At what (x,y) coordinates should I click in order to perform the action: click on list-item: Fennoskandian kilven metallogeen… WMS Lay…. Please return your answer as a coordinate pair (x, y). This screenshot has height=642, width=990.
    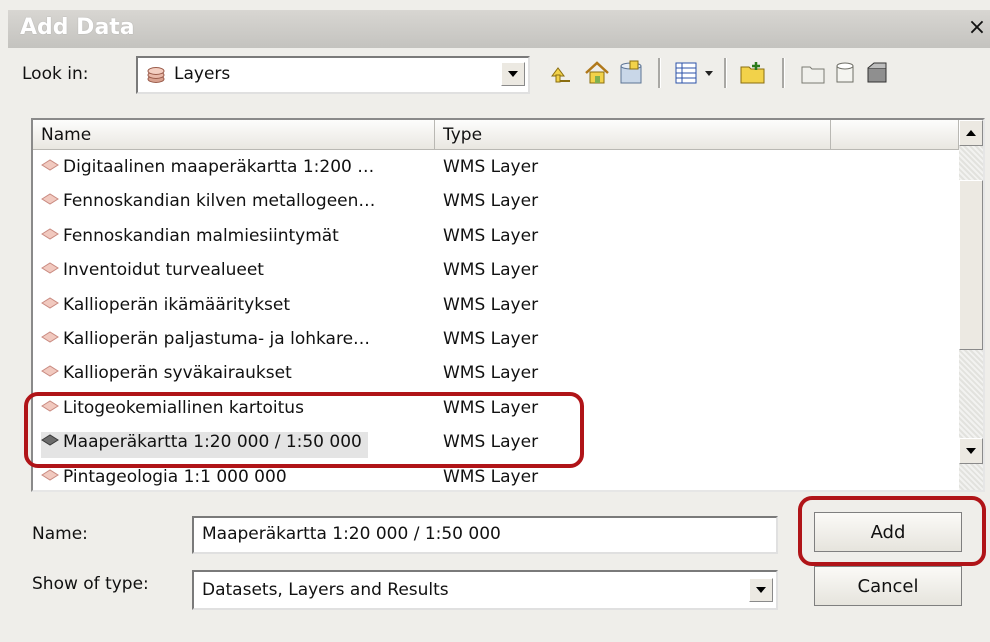
    Looking at the image, I should click on (493, 203).